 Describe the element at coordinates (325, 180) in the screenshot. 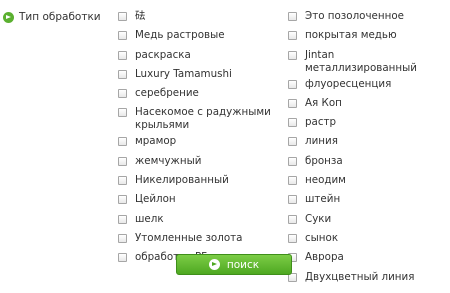

I see `option-label: неодим` at that location.